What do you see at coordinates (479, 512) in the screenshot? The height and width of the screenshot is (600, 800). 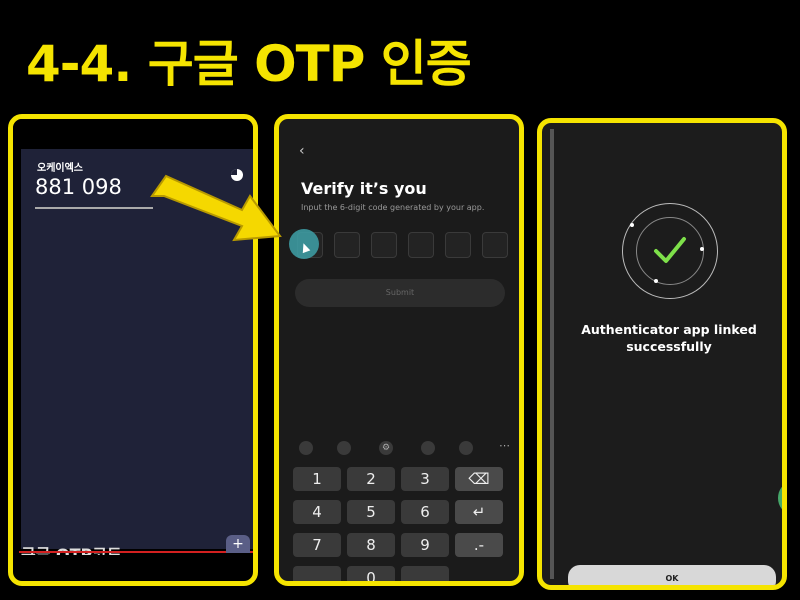 I see `enter-key: ↵` at bounding box center [479, 512].